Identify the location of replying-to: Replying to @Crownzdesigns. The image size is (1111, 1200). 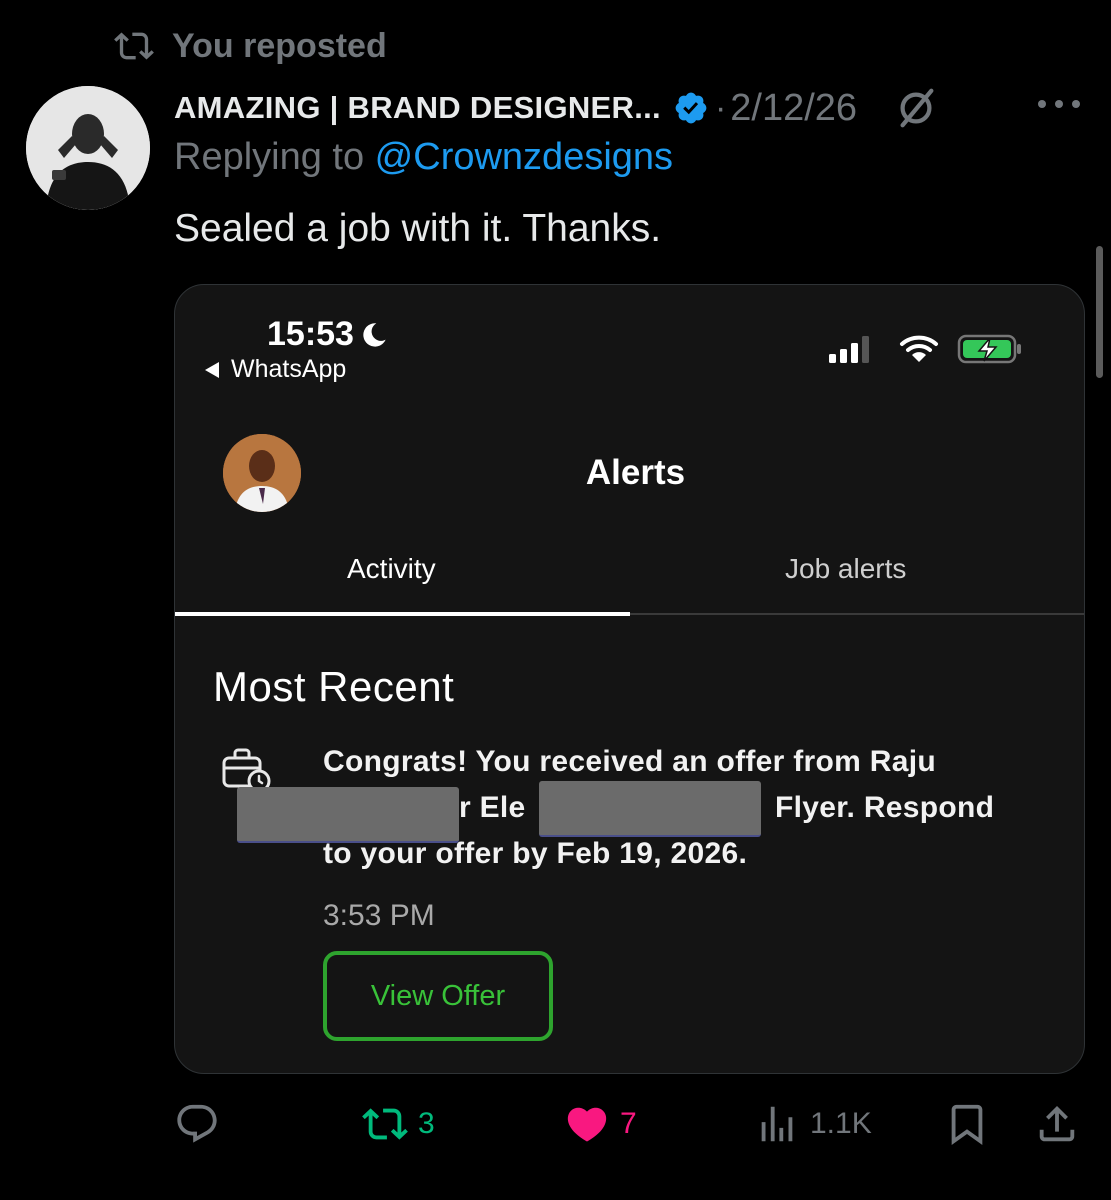
(423, 157).